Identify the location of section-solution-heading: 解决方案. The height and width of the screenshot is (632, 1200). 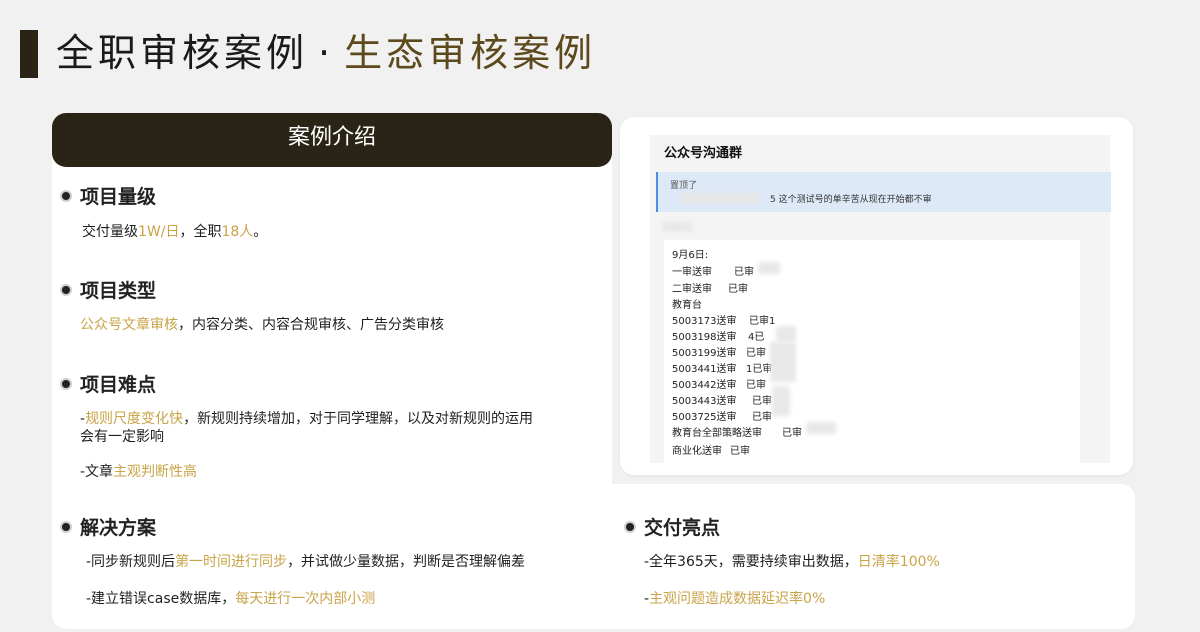
(109, 526).